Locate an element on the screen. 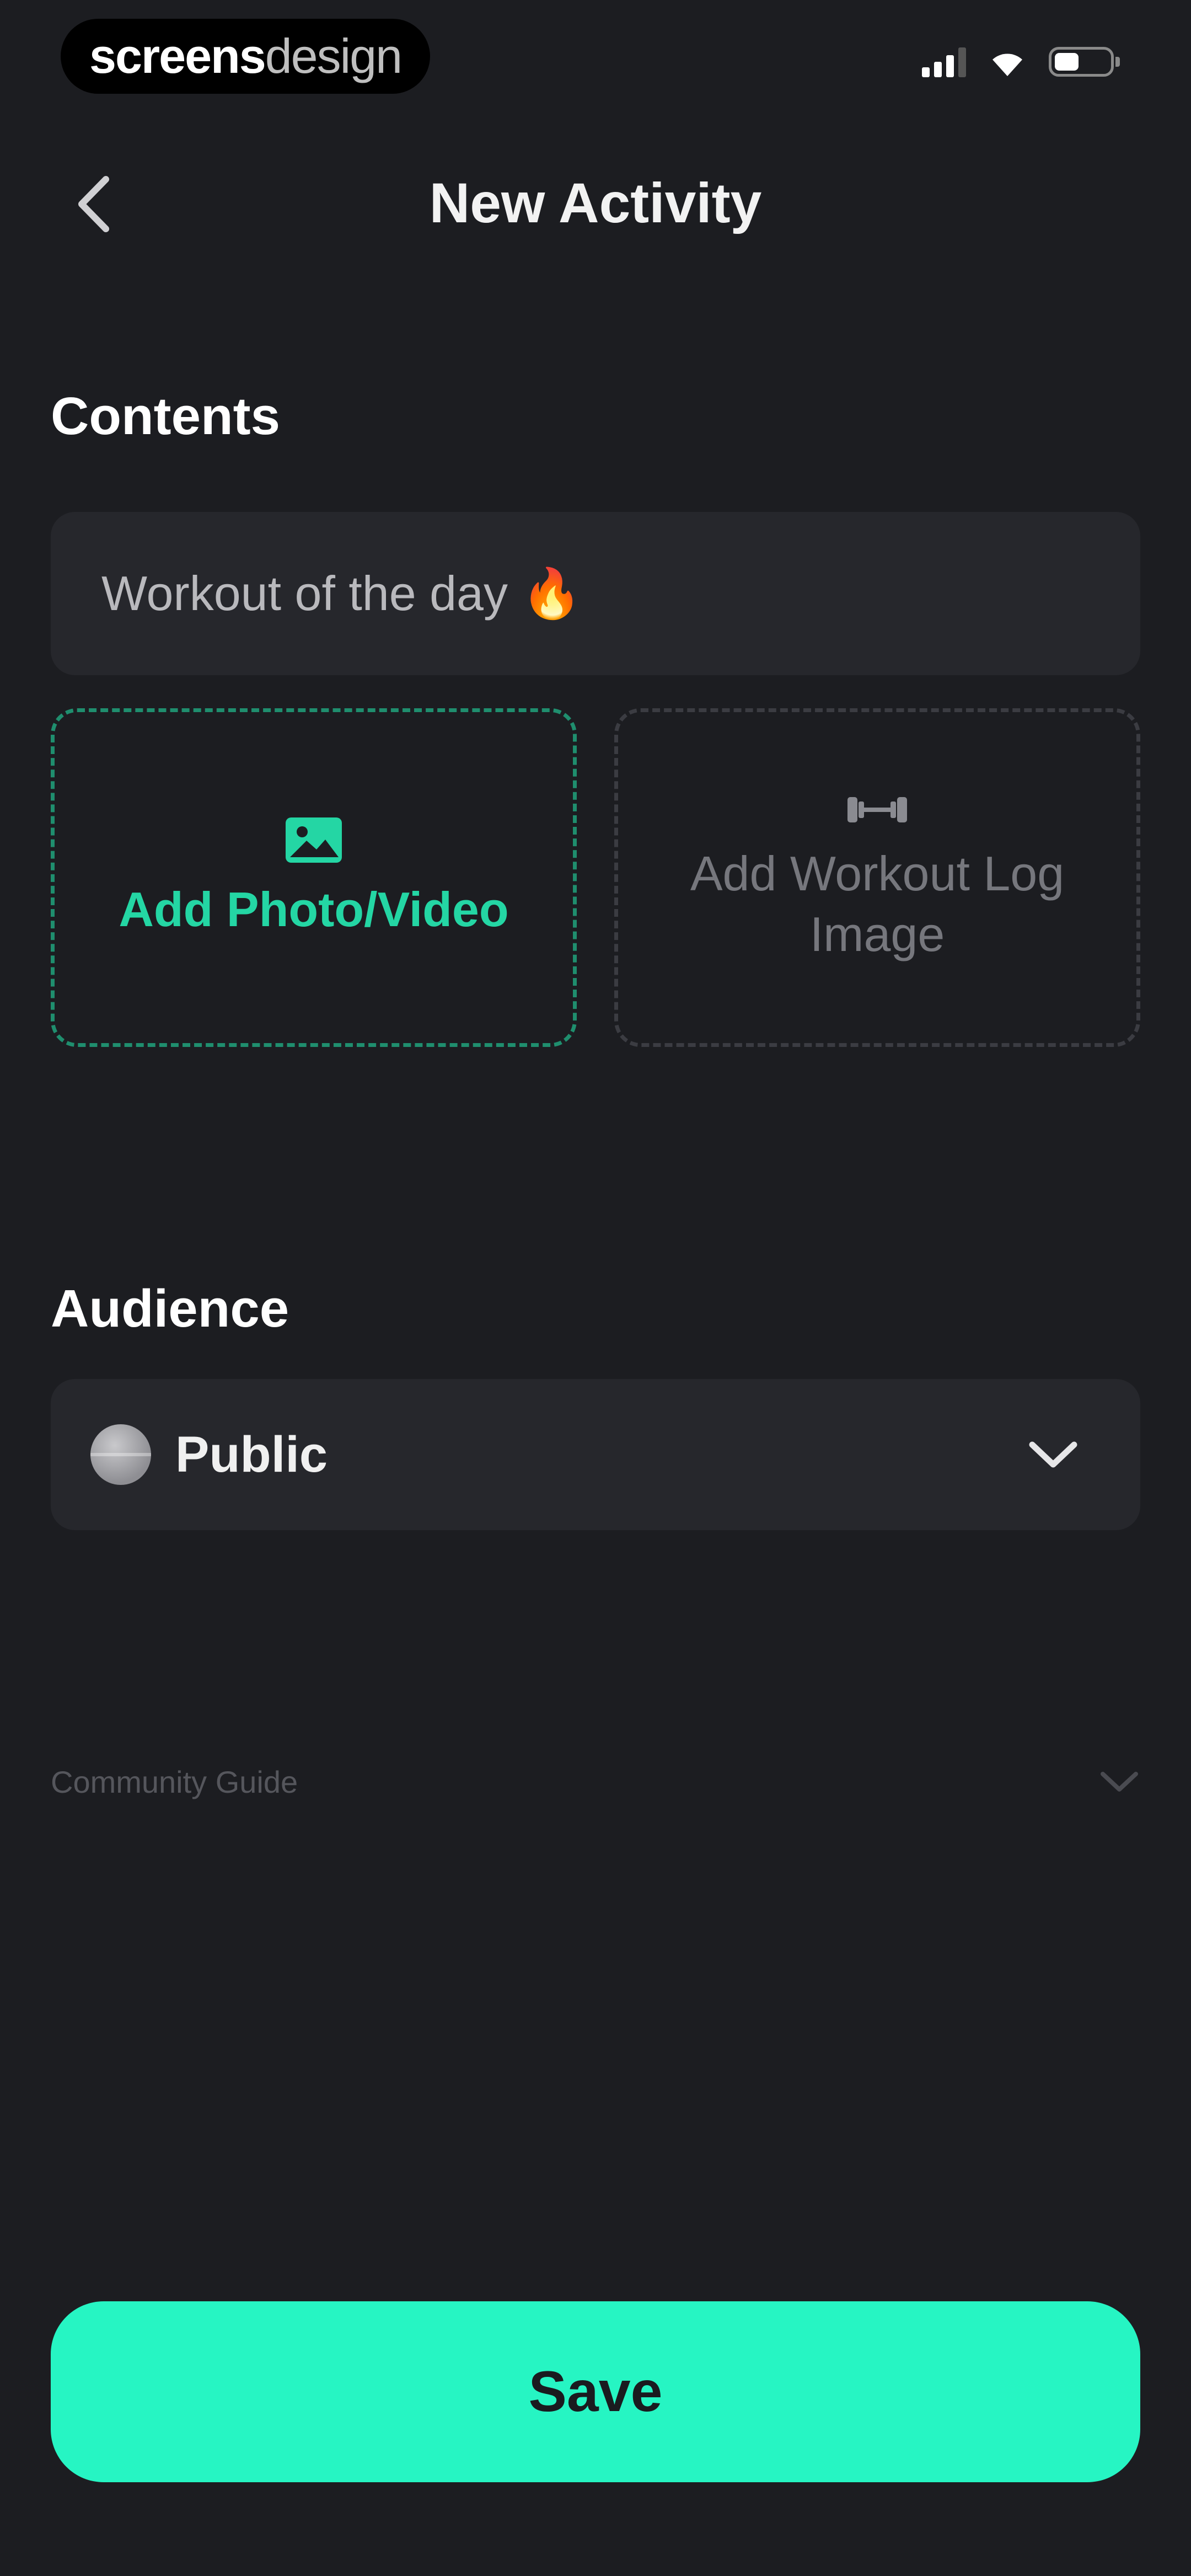 Image resolution: width=1191 pixels, height=2576 pixels. watermark-bold-text: screens is located at coordinates (178, 56).